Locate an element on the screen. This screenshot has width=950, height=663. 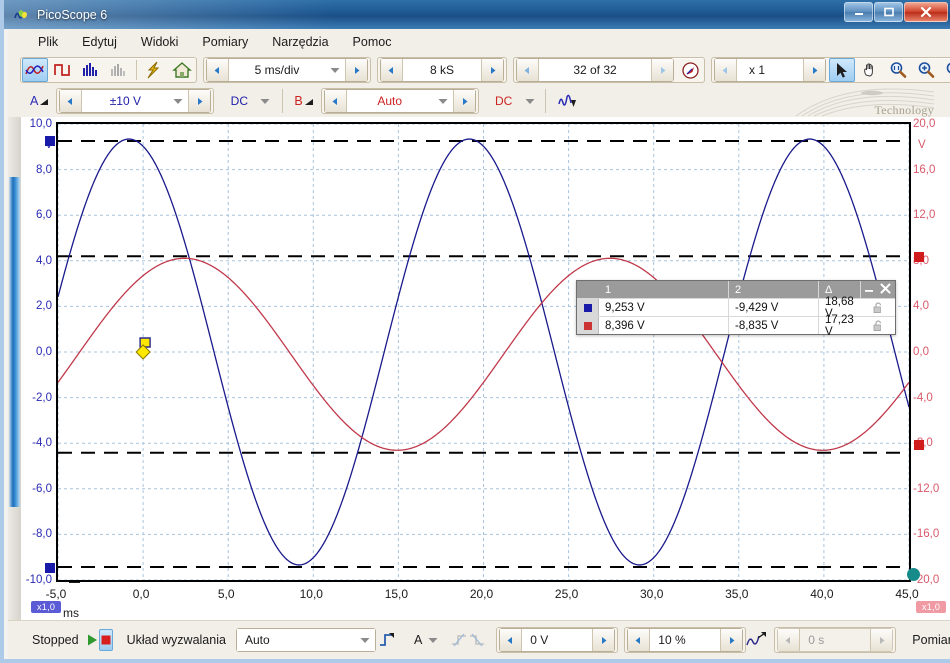
zoom-in-icon is located at coordinates (926, 70).